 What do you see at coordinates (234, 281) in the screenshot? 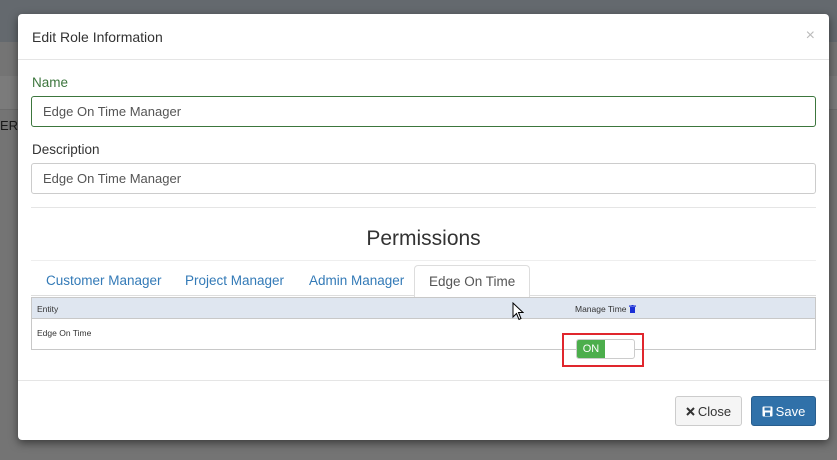
I see `tab-project-manager: Project Manager` at bounding box center [234, 281].